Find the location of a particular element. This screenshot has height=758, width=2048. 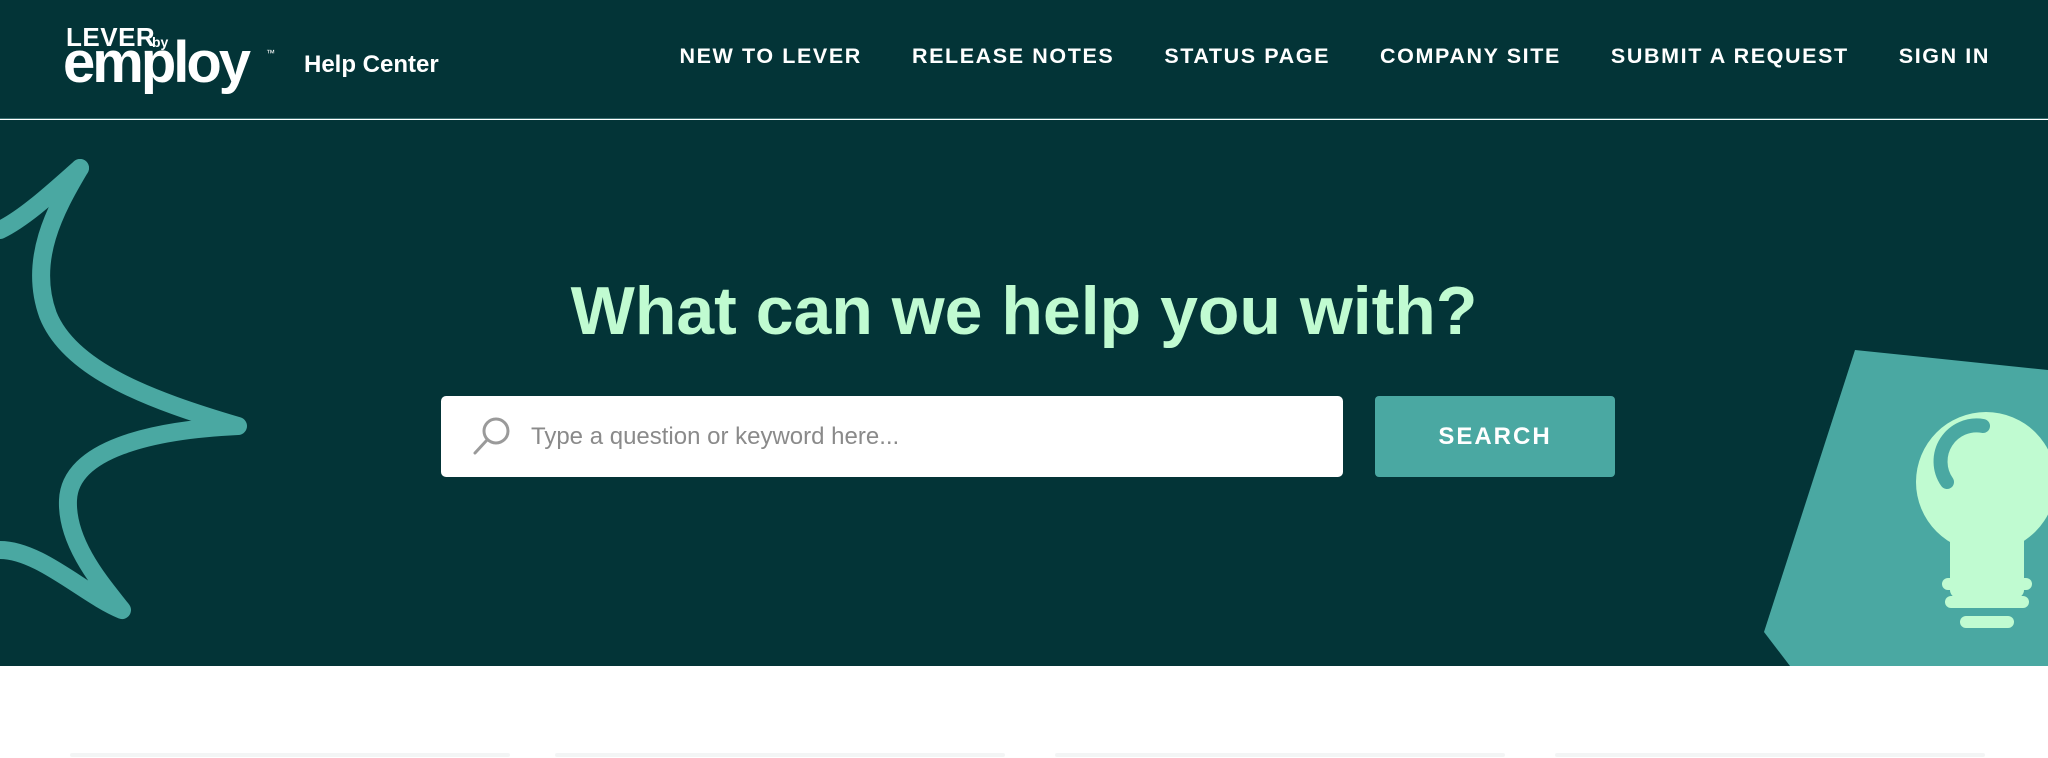

search-box is located at coordinates (892, 436).